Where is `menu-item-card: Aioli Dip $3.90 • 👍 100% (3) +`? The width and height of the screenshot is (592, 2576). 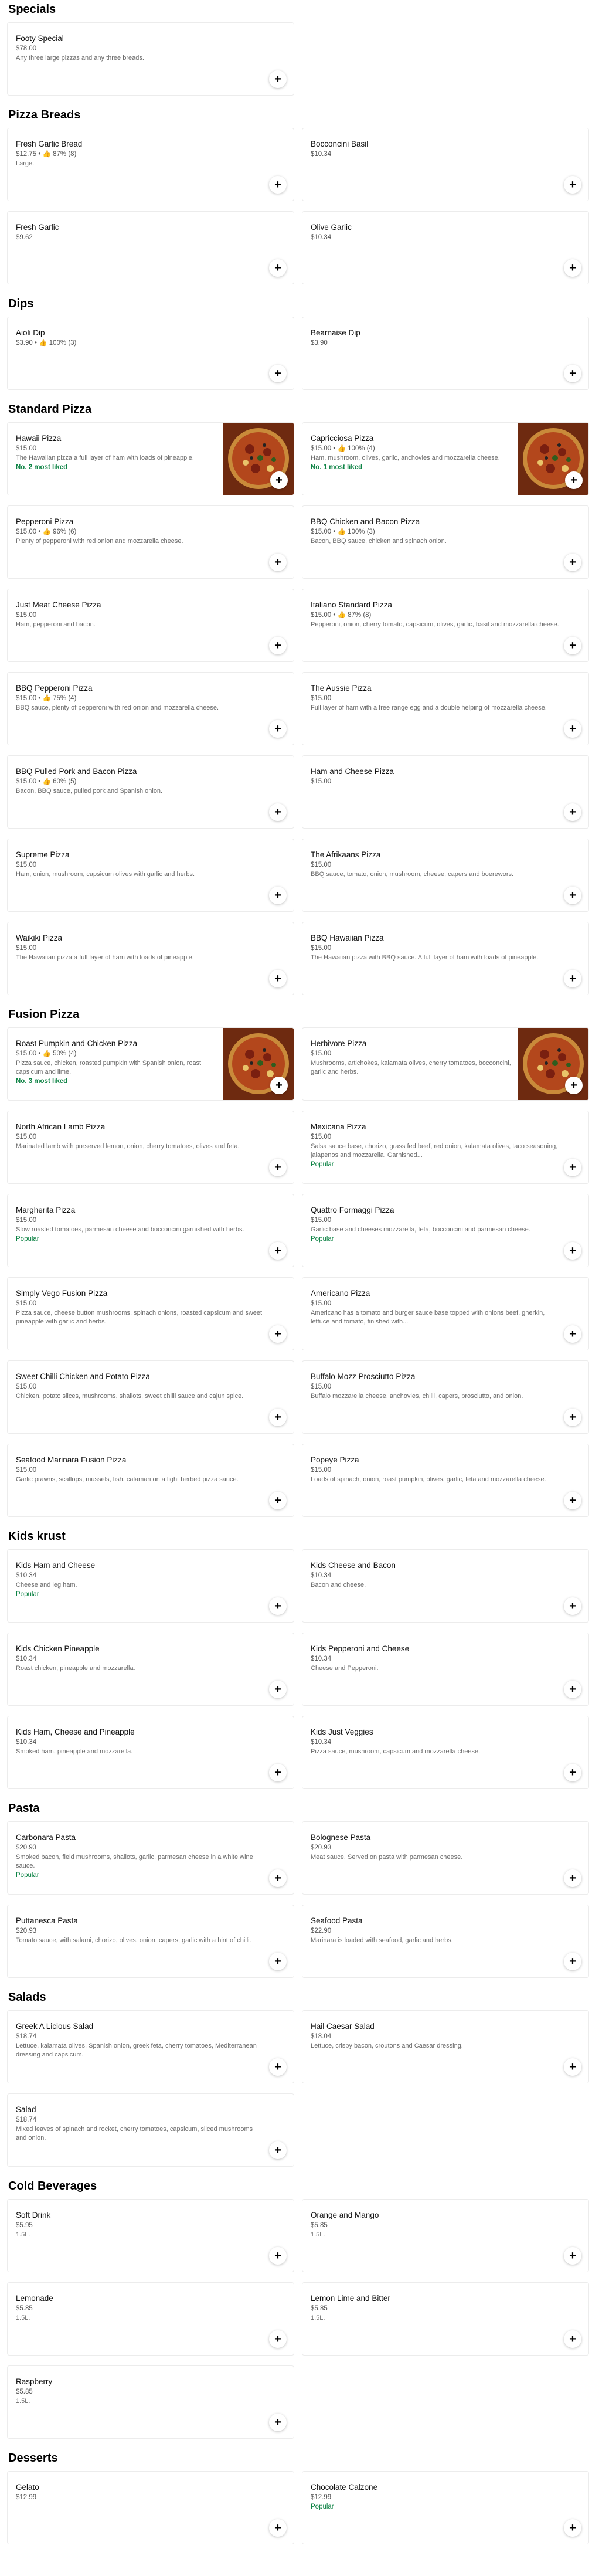
menu-item-card: Aioli Dip $3.90 • 👍 100% (3) + is located at coordinates (150, 353).